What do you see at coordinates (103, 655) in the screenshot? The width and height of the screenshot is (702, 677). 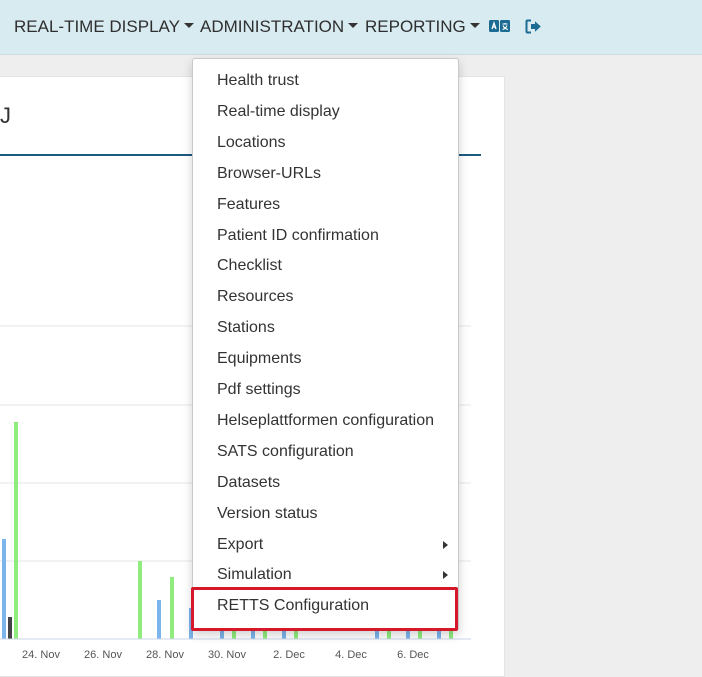 I see `x-tick-label: 26. Nov` at bounding box center [103, 655].